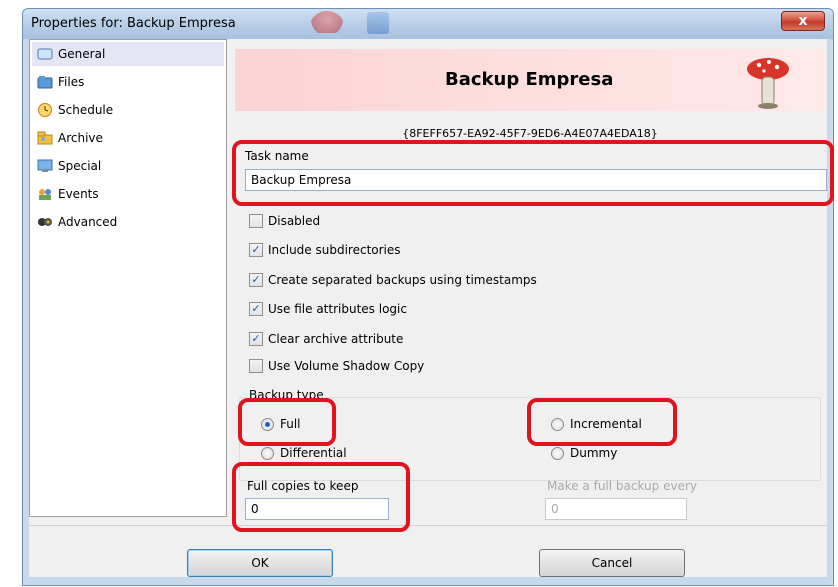  Describe the element at coordinates (530, 133) in the screenshot. I see `task-guid: {8FEFF657-EA92-45F7-9ED6-A4E07A4EDA18}` at that location.